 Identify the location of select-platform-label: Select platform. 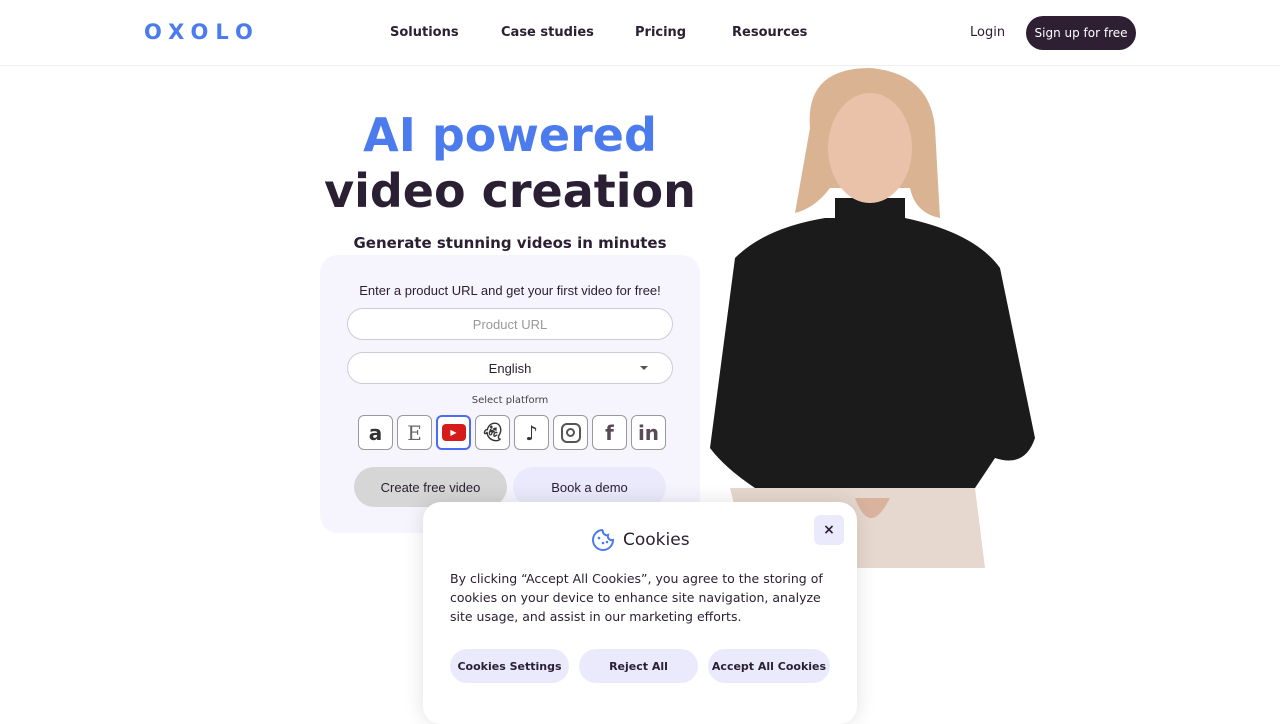
(510, 400).